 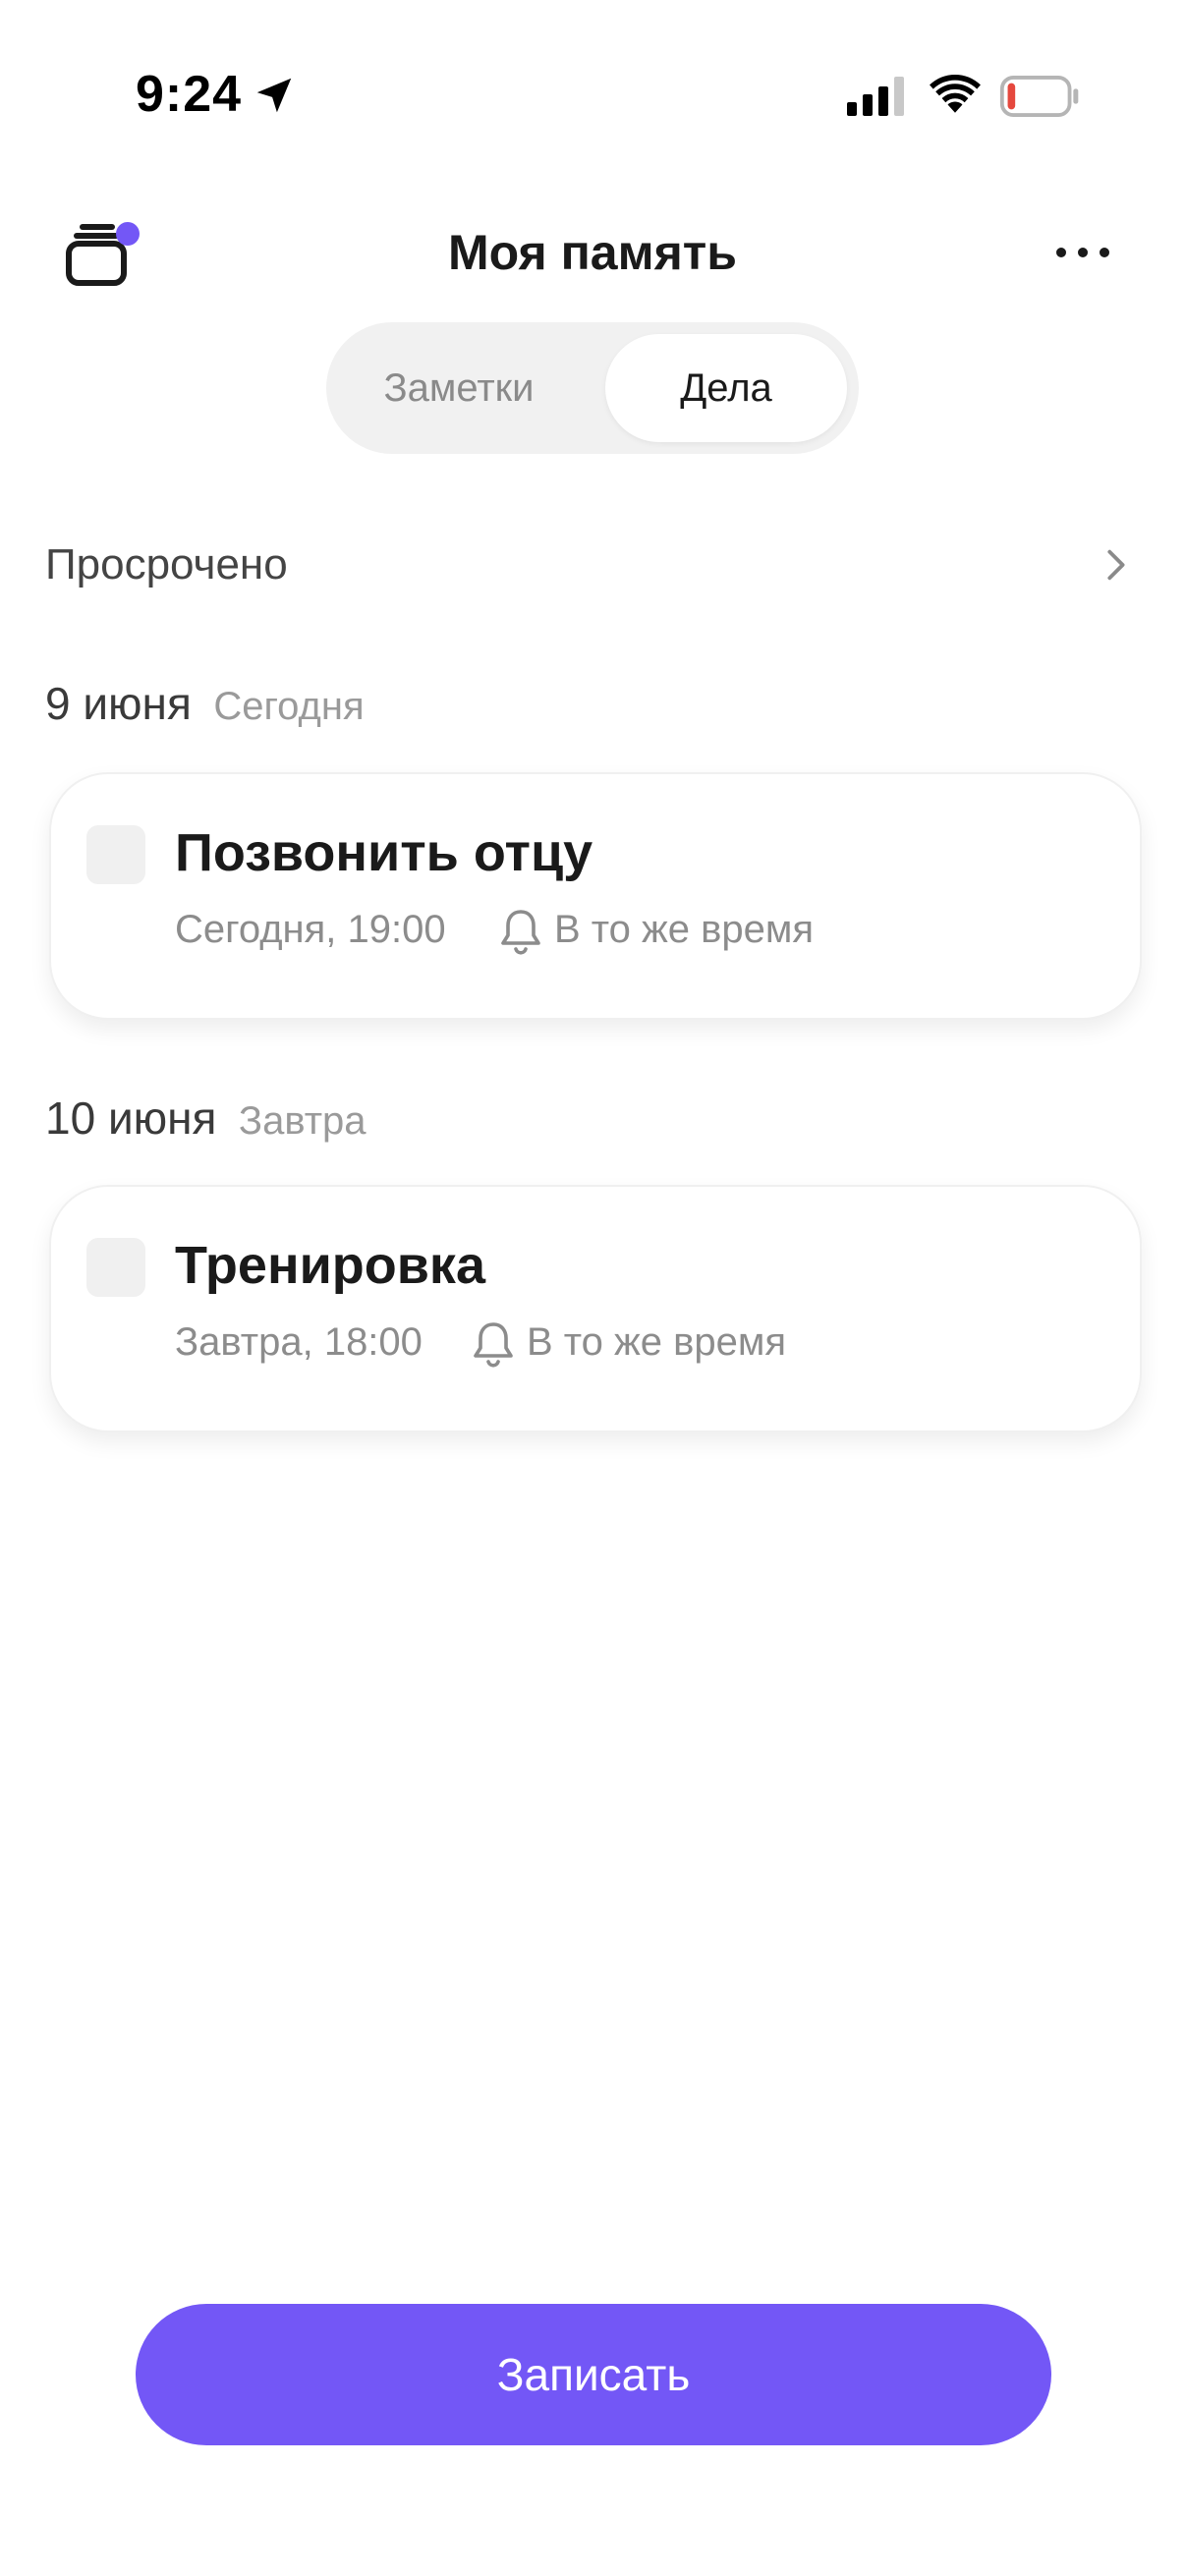 What do you see at coordinates (303, 1121) in the screenshot?
I see `date-relative-label: Завтра` at bounding box center [303, 1121].